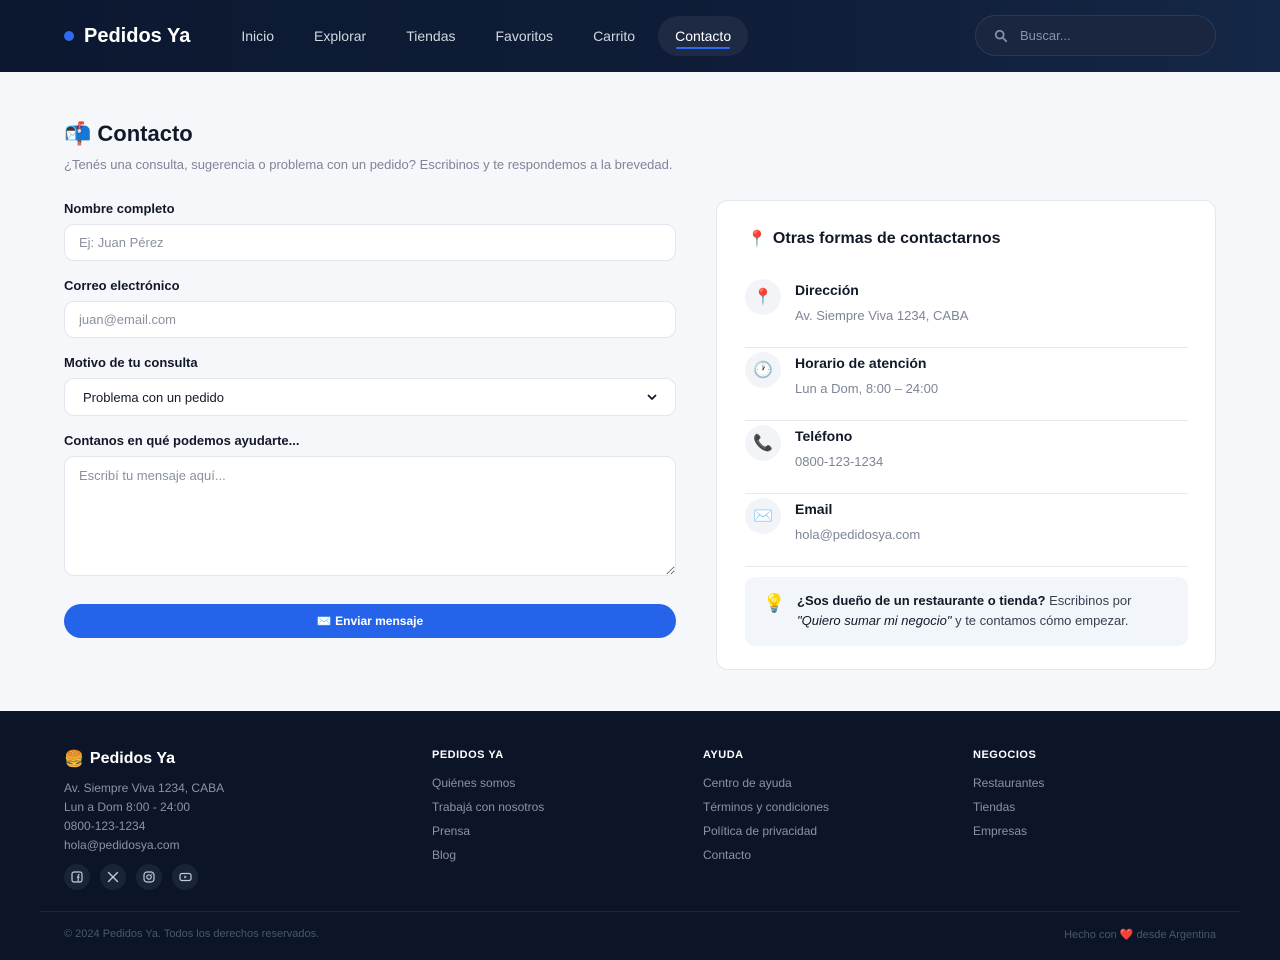  Describe the element at coordinates (1008, 798) in the screenshot. I see `footer-col-negocios: NEGOCIOS Restaurantes Tiendas Empresas` at that location.